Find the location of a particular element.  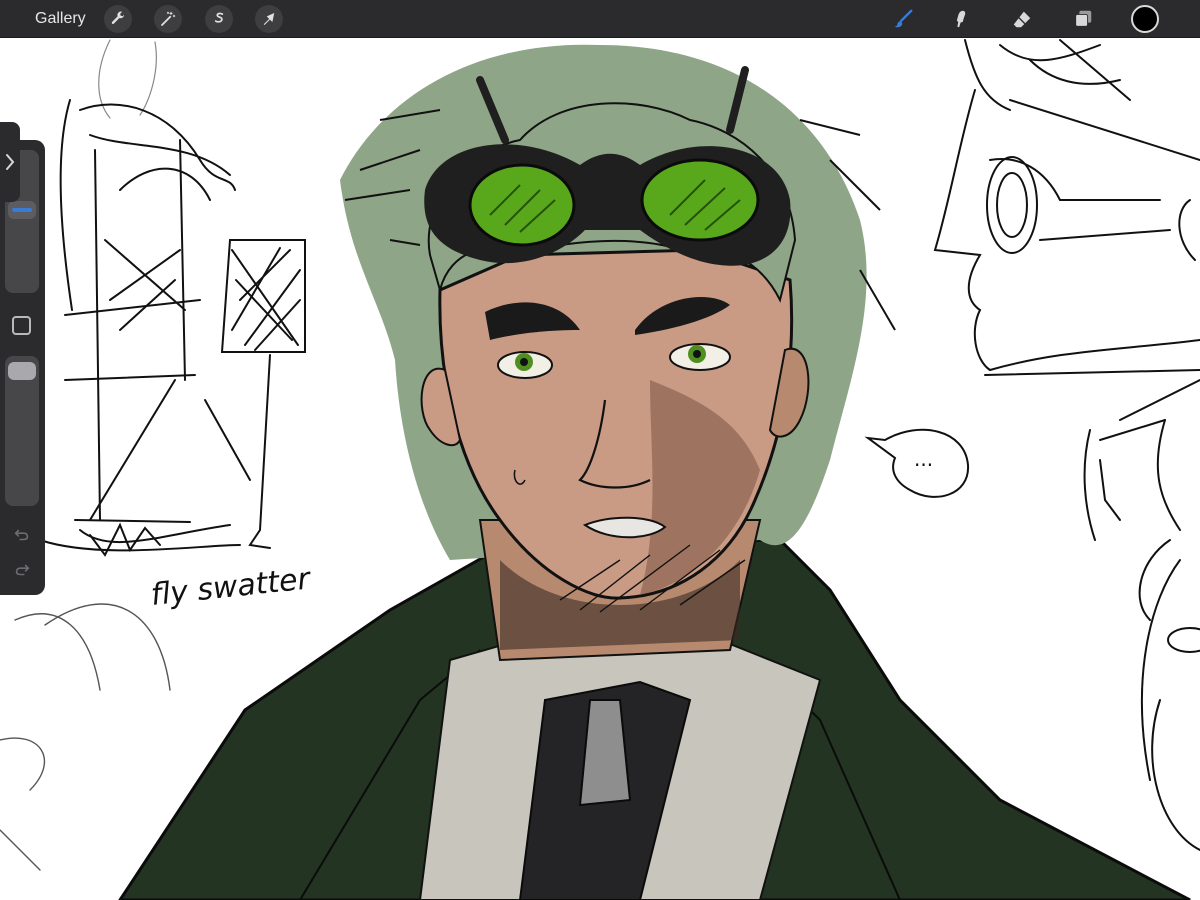

opacity-slider is located at coordinates (22, 431).